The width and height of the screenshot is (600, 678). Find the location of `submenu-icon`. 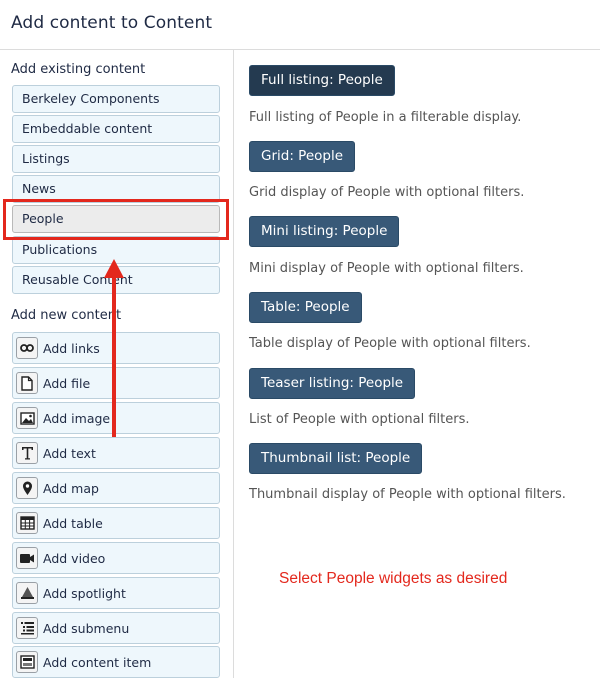

submenu-icon is located at coordinates (27, 628).